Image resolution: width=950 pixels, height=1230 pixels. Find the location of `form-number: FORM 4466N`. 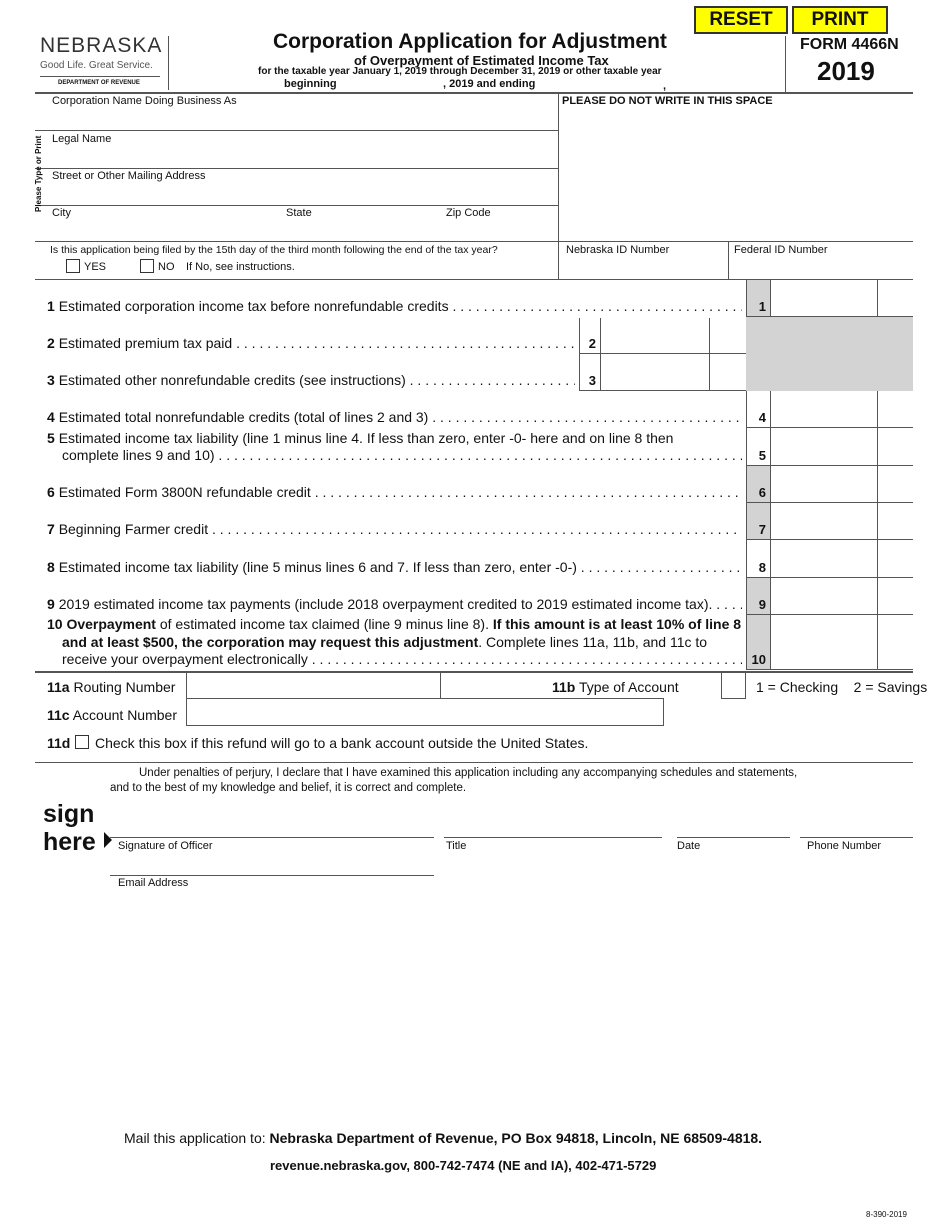

form-number: FORM 4466N is located at coordinates (849, 44).